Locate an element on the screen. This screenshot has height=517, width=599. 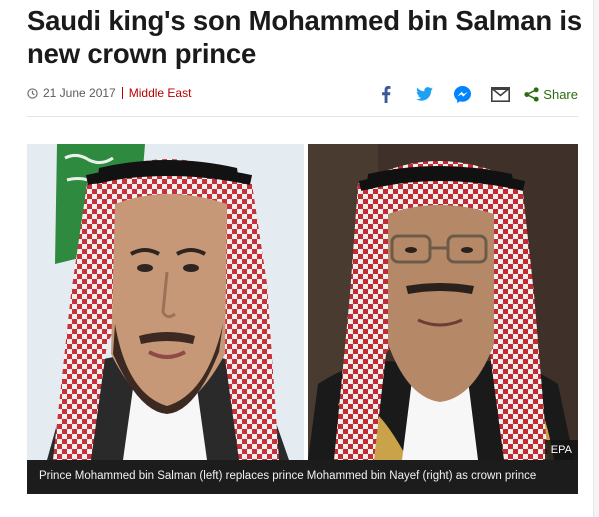
share-icon is located at coordinates (531, 94).